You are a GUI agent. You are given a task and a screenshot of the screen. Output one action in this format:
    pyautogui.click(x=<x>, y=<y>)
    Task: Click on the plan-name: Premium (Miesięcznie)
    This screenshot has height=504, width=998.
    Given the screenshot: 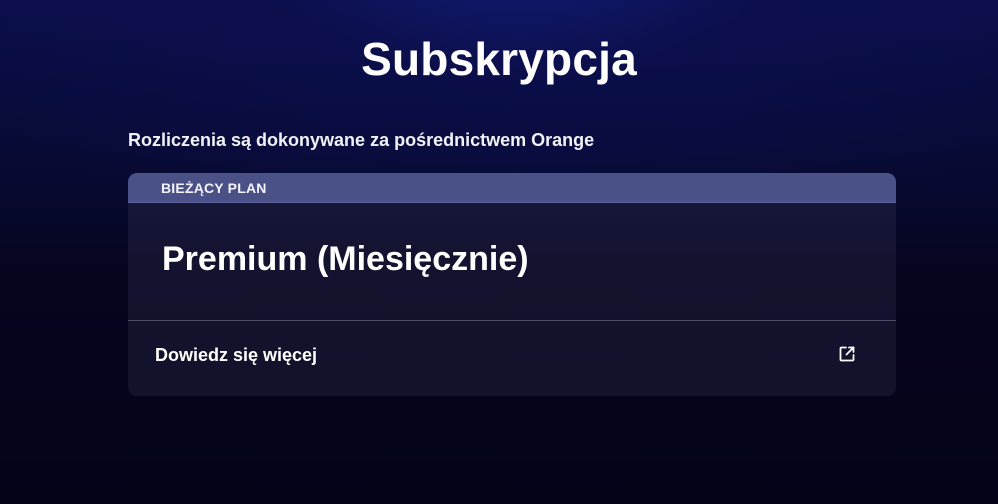 What is the action you would take?
    pyautogui.click(x=345, y=259)
    